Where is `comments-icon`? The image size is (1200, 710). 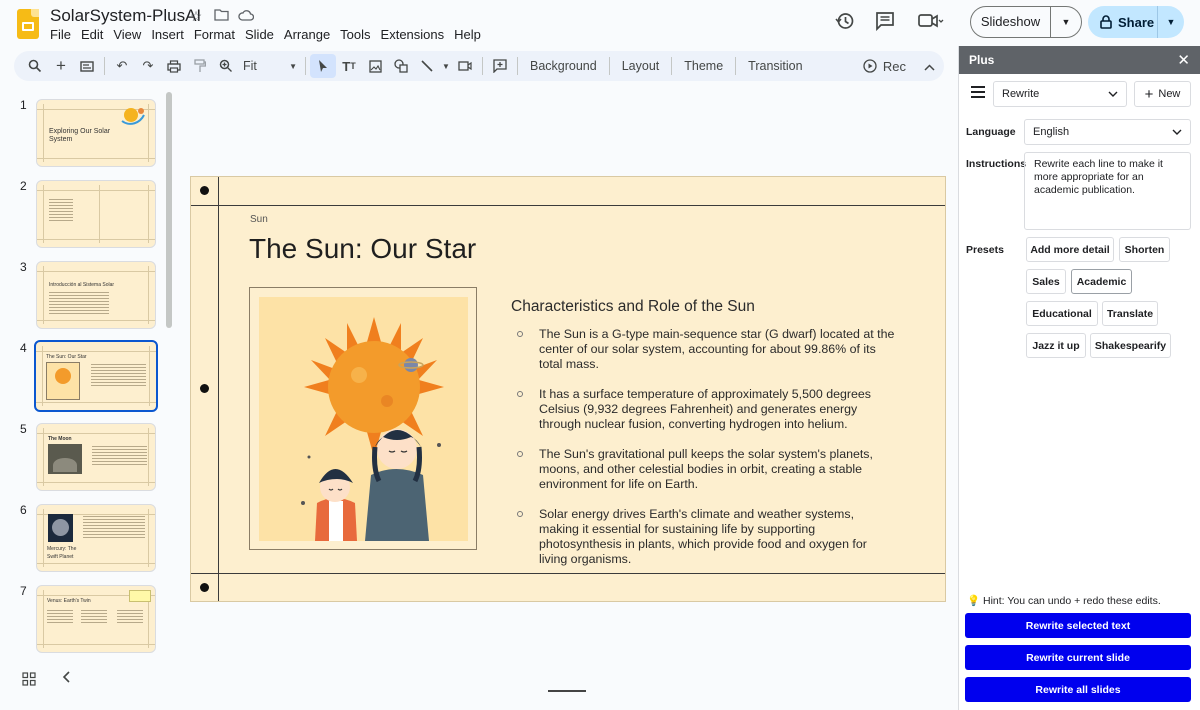
comments-icon is located at coordinates (886, 22).